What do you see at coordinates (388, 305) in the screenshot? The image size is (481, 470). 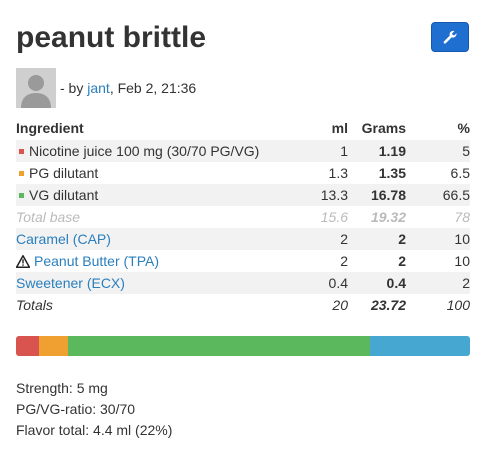 I see `grams-cell: 23.72` at bounding box center [388, 305].